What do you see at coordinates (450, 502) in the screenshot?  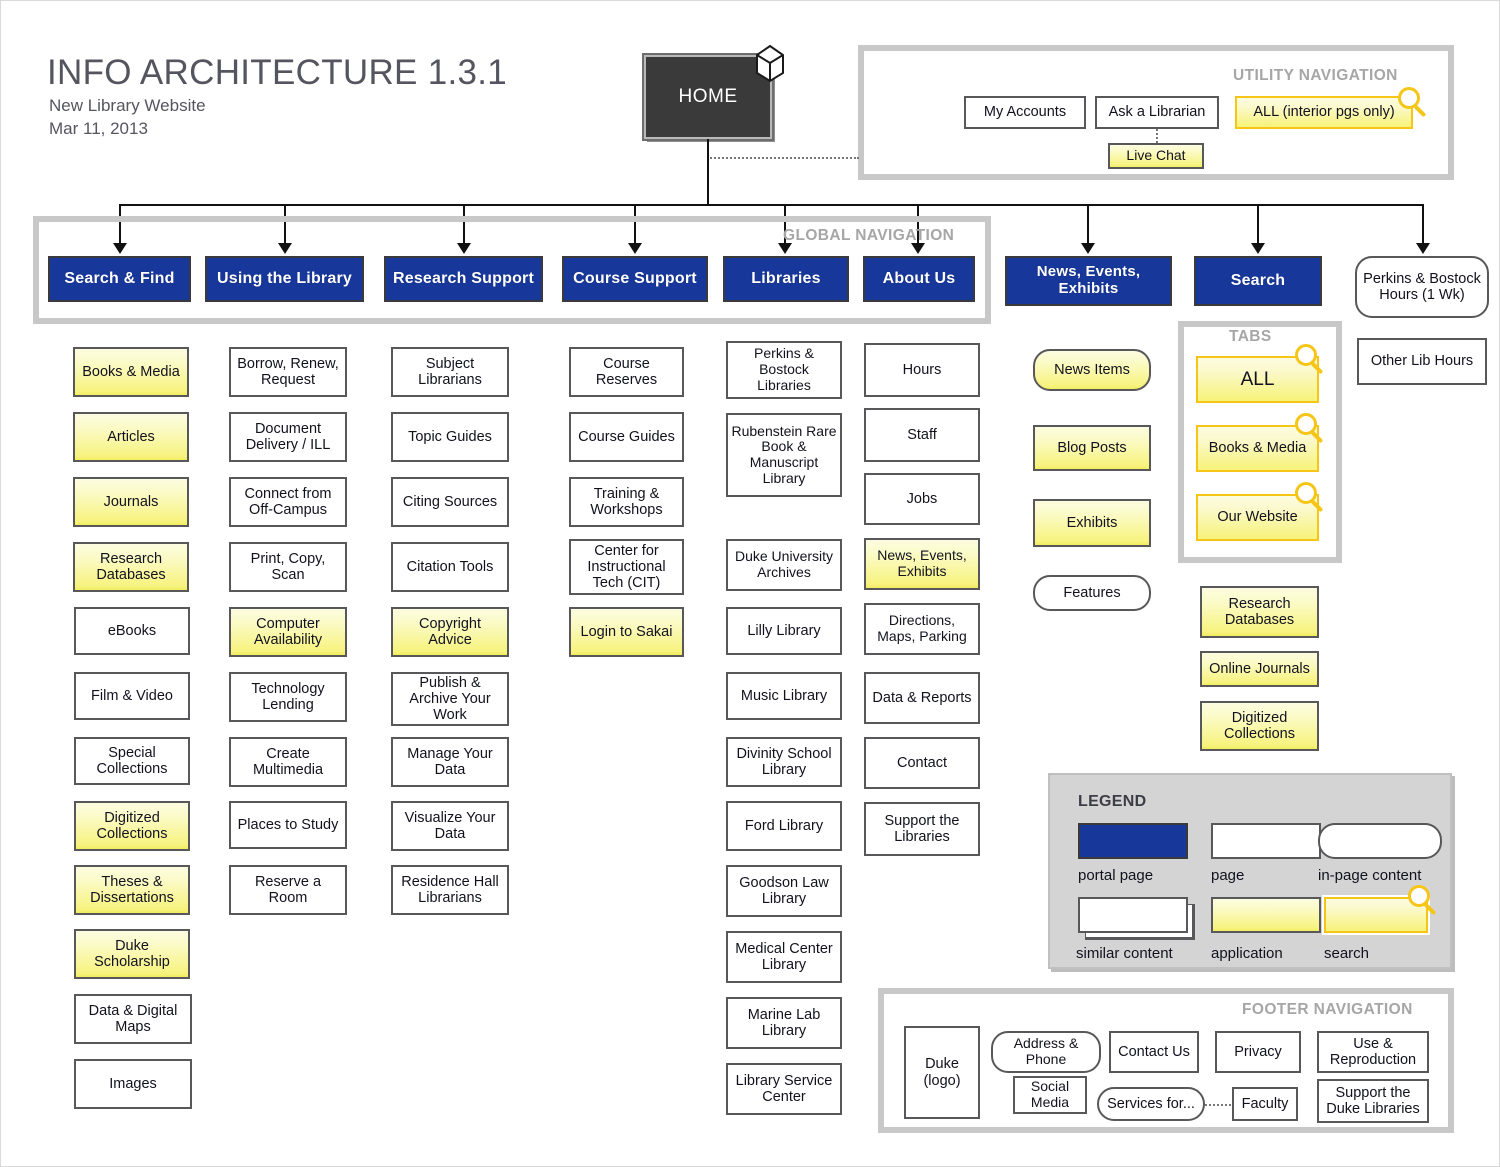 I see `node-citing-sources: Citing Sources` at bounding box center [450, 502].